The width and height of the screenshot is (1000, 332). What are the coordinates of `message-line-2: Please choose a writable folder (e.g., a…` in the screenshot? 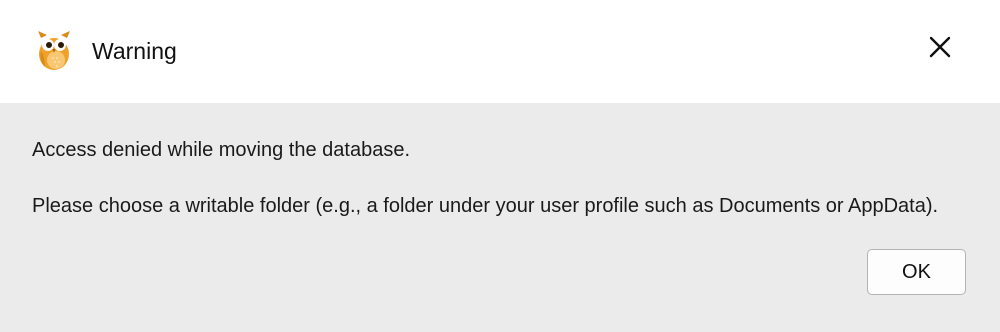 It's located at (485, 206).